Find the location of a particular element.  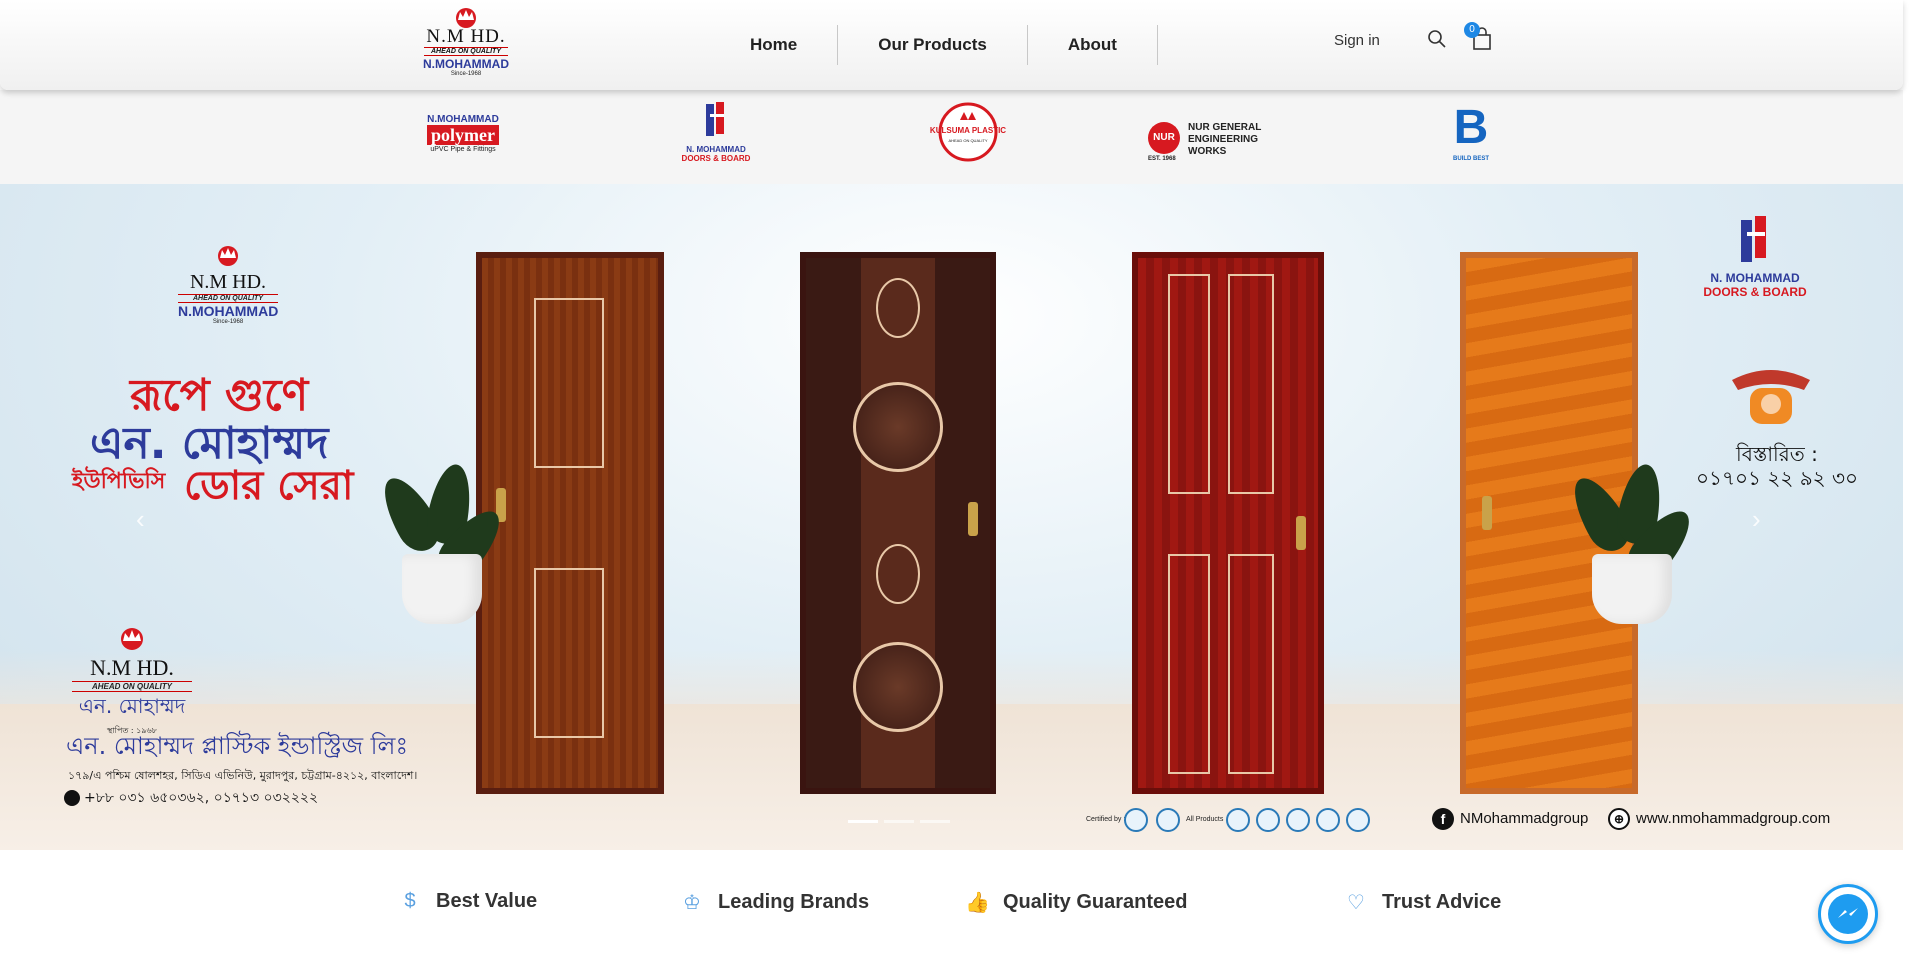

build-best-logo-icon: B is located at coordinates (1471, 127).